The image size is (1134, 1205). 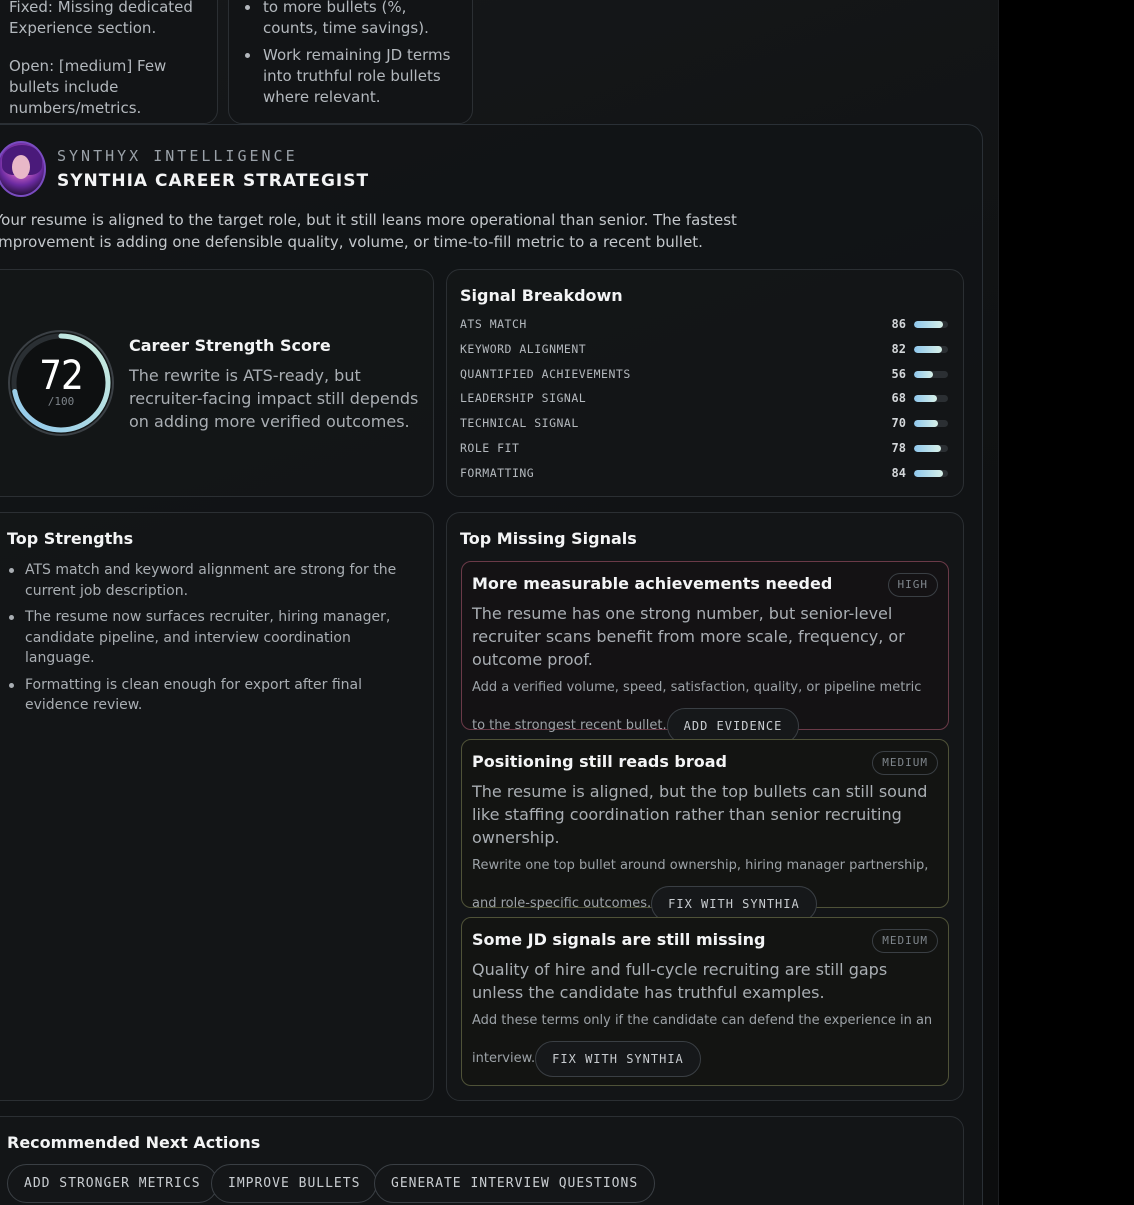 I want to click on strengths-title: Top Strengths, so click(x=70, y=538).